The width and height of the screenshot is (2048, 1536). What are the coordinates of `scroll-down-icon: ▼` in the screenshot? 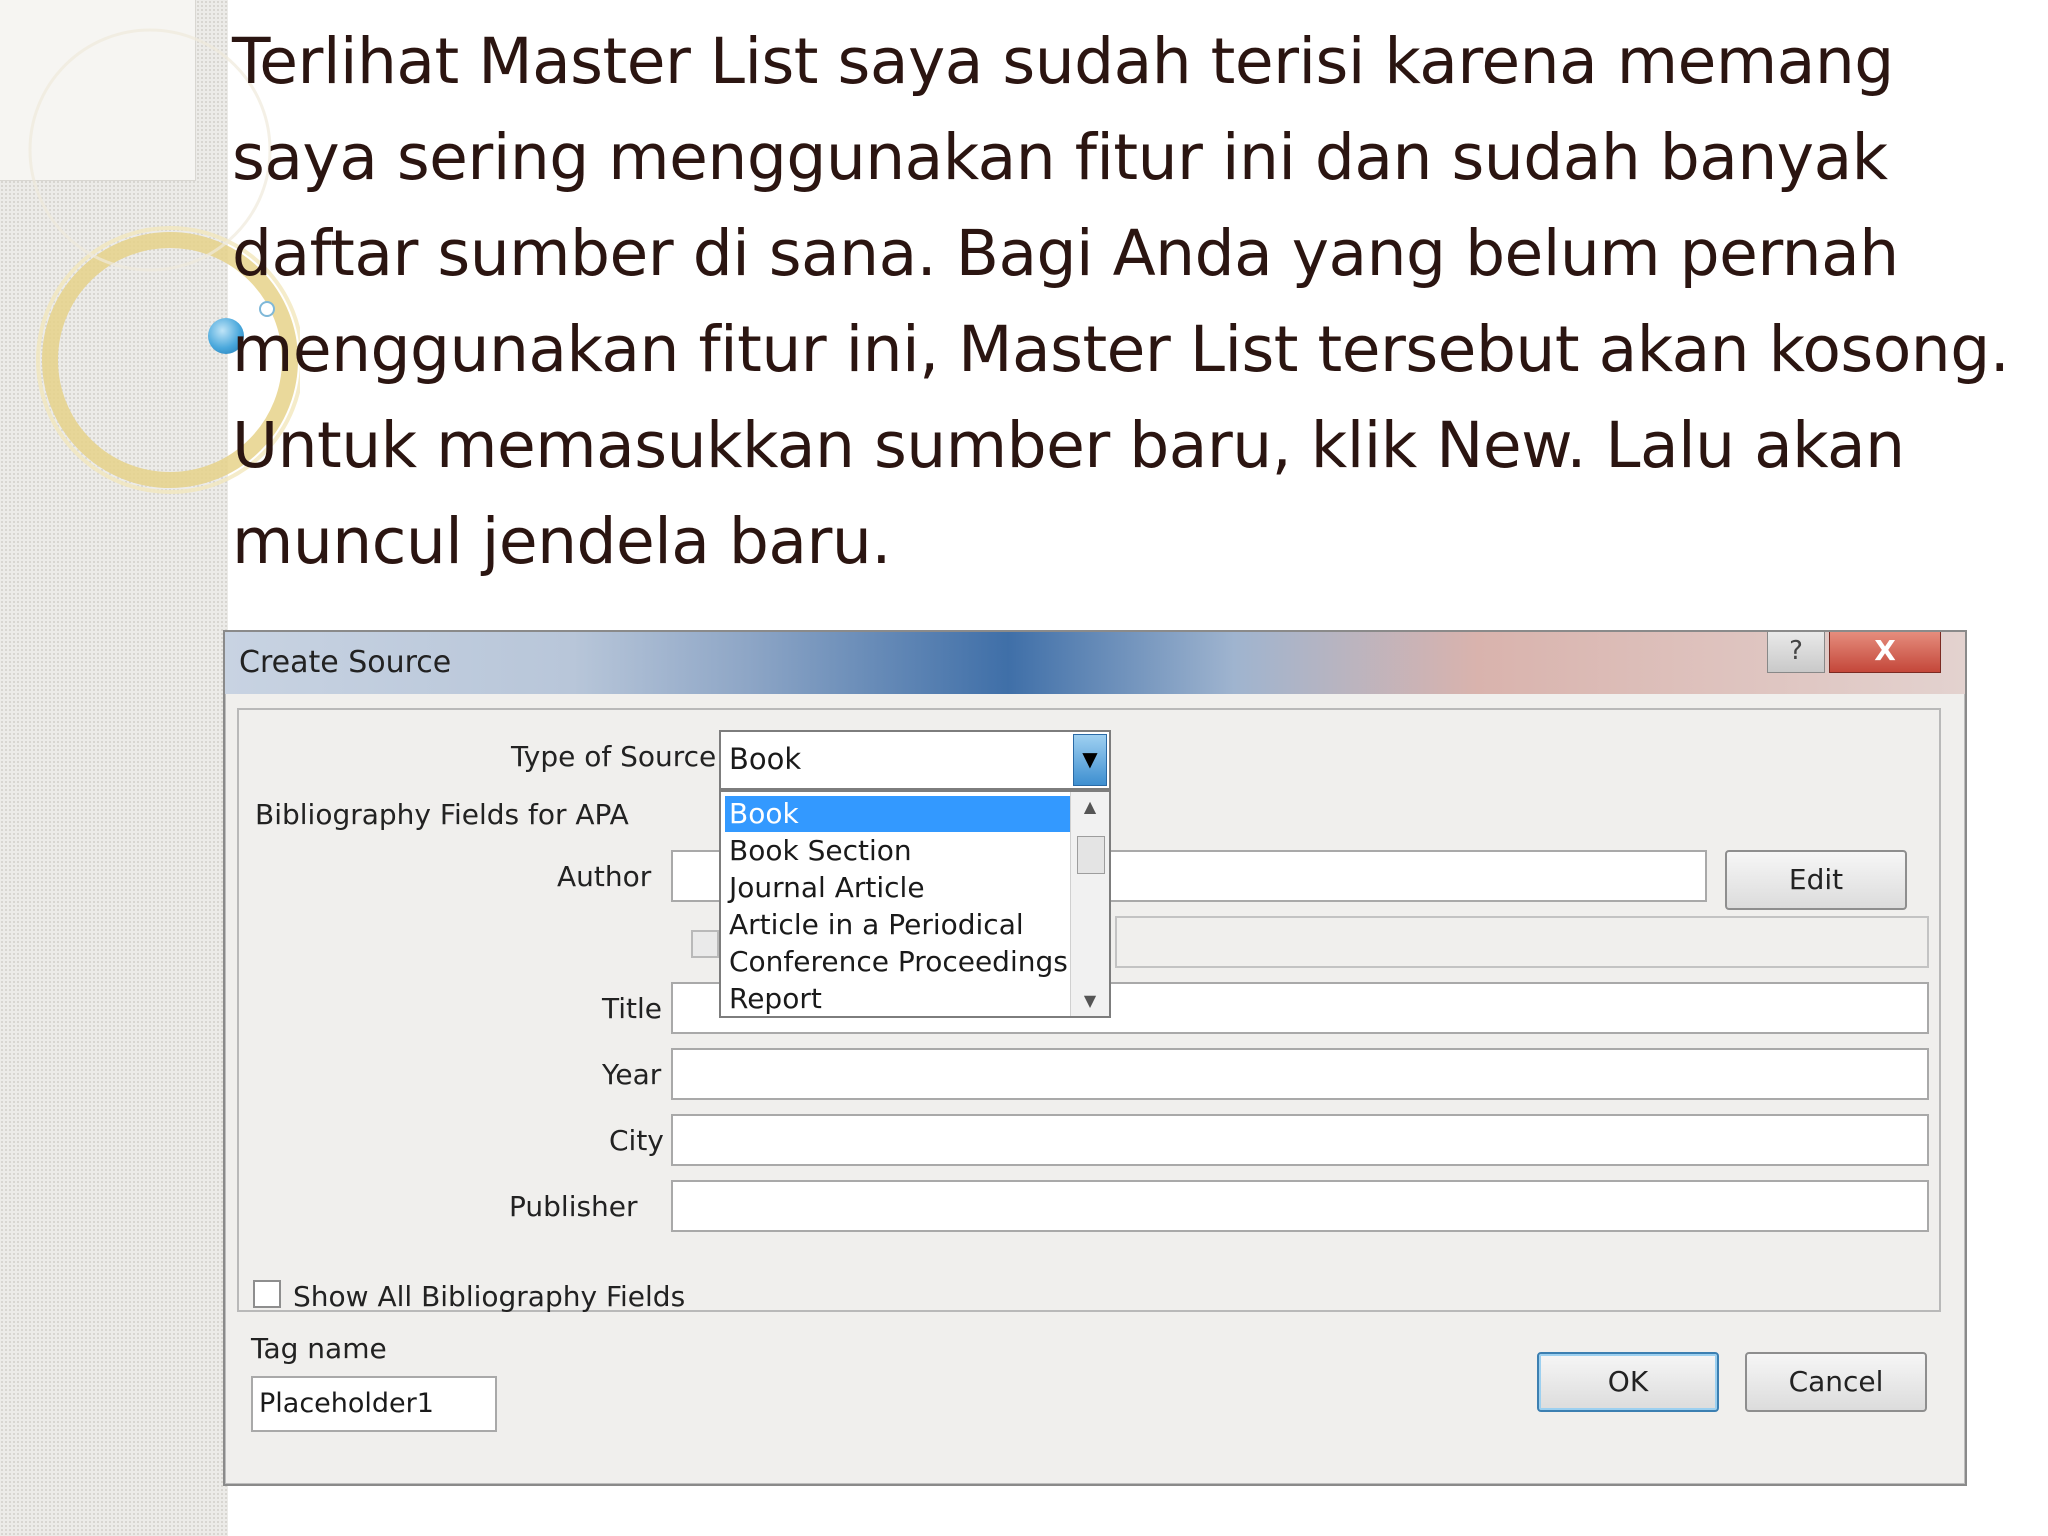 It's located at (1090, 1001).